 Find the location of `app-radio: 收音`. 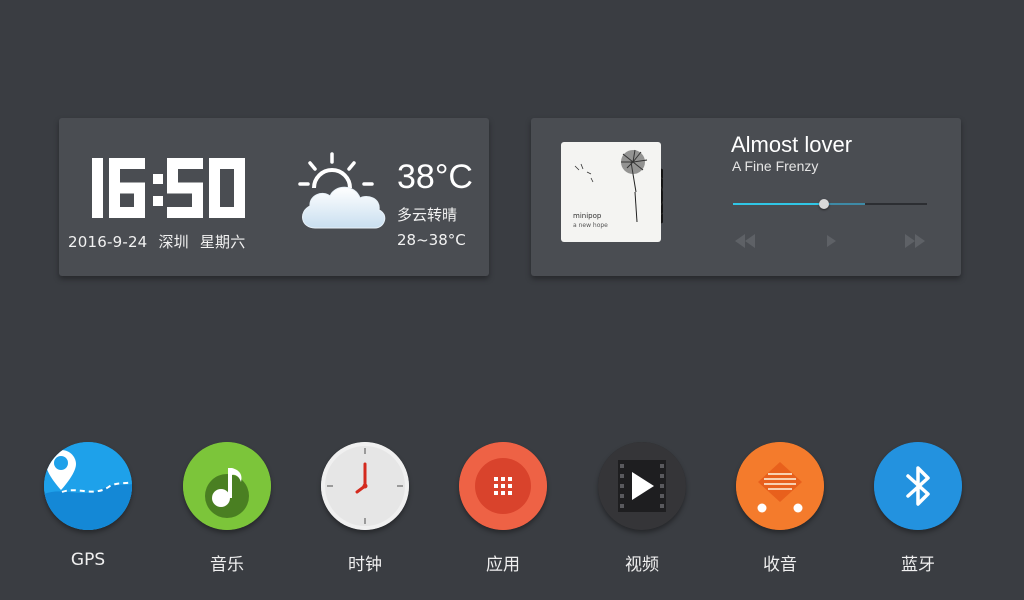

app-radio: 收音 is located at coordinates (780, 512).